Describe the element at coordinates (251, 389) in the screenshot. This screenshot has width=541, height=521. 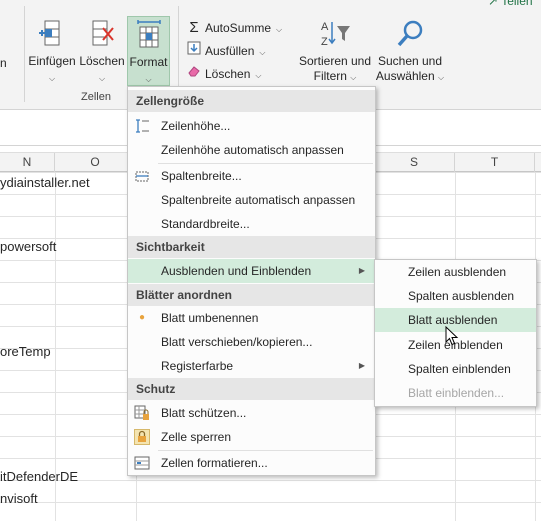
I see `section-header-protection: Schutz` at that location.